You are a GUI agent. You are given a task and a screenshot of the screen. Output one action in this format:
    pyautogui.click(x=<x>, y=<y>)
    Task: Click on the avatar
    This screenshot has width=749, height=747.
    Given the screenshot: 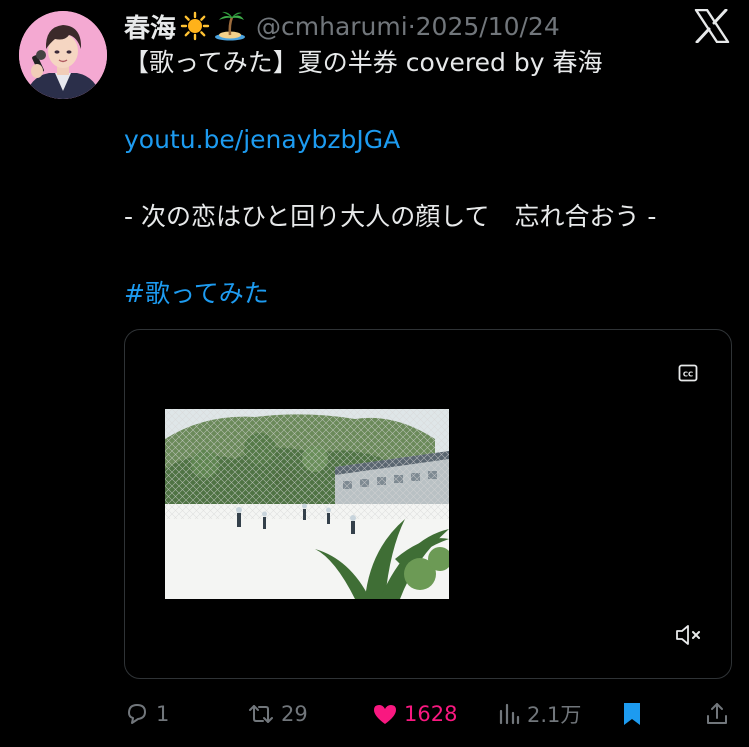 What is the action you would take?
    pyautogui.click(x=63, y=55)
    